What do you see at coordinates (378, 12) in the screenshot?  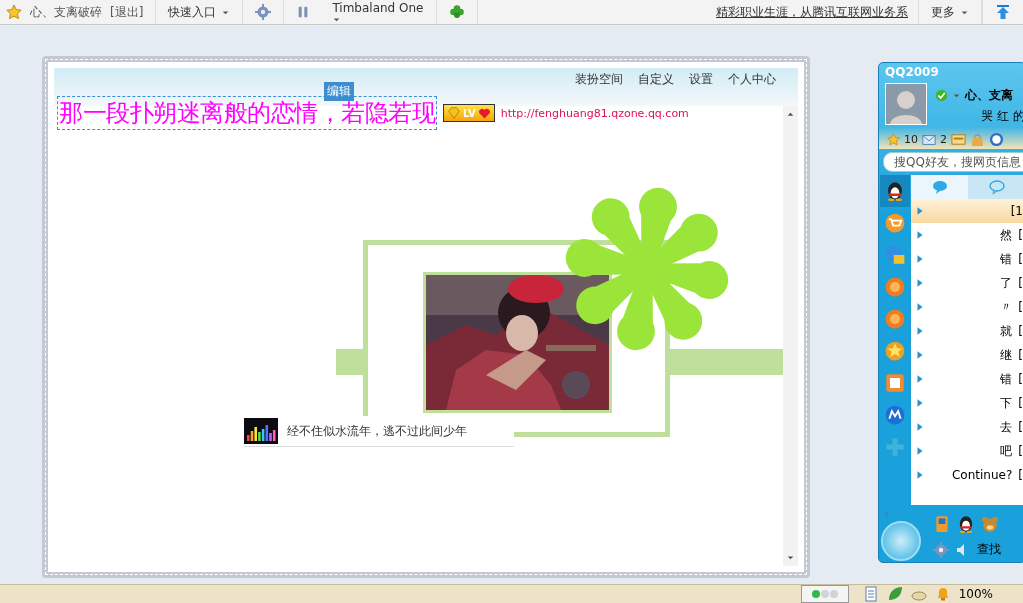 I see `song-menu: Timbaland One` at bounding box center [378, 12].